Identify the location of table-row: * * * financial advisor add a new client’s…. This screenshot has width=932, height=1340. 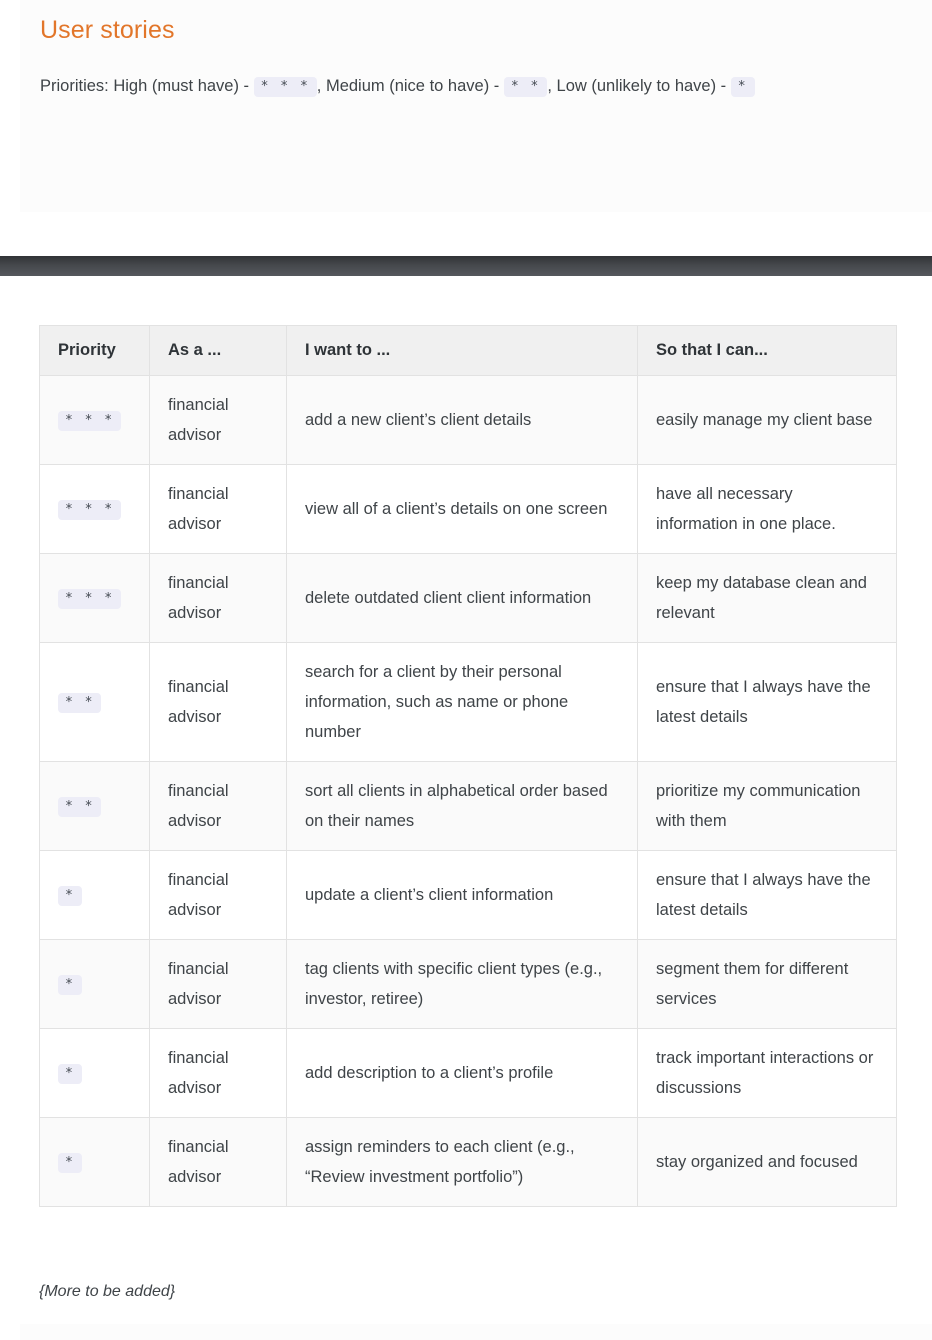
(468, 420).